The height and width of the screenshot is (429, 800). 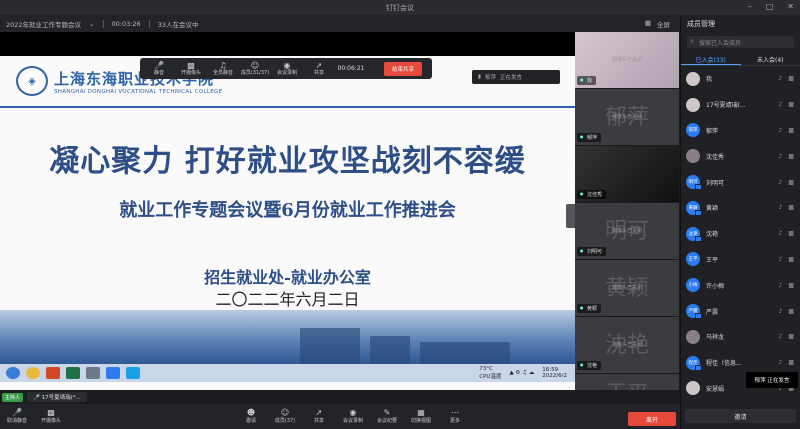 I want to click on member-row: 严震 严震 ♪ ▩, so click(x=740, y=311).